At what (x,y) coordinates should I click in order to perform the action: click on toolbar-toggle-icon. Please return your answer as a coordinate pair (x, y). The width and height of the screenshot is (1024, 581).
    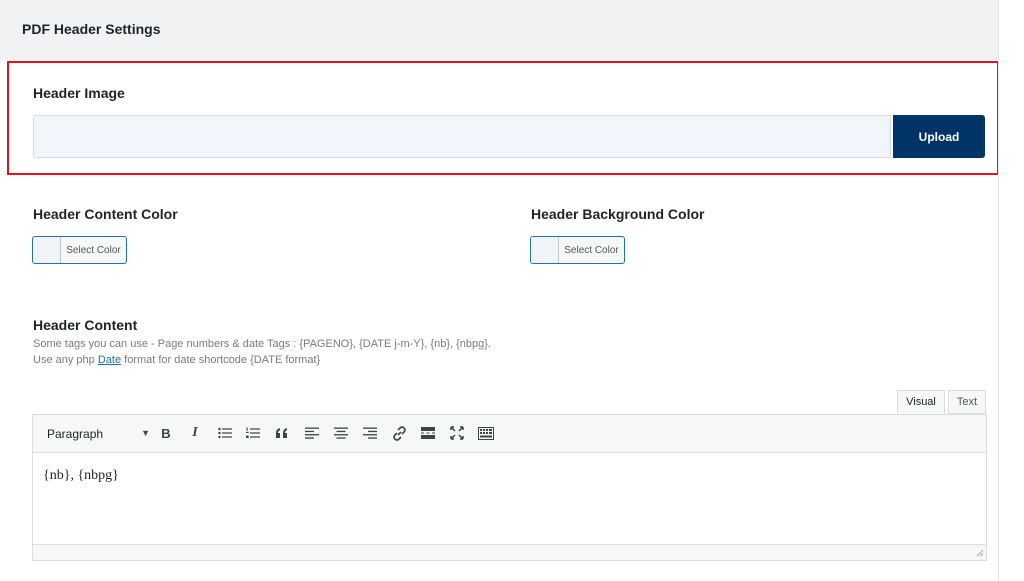
    Looking at the image, I should click on (486, 433).